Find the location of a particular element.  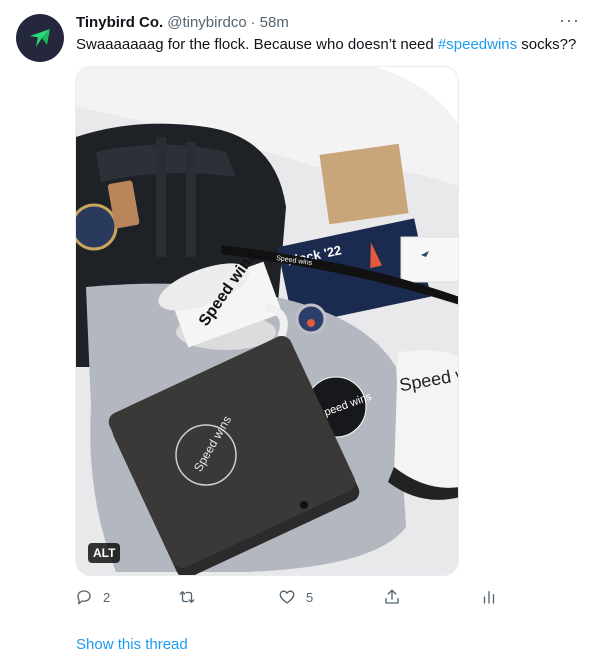

share-button is located at coordinates (392, 597).